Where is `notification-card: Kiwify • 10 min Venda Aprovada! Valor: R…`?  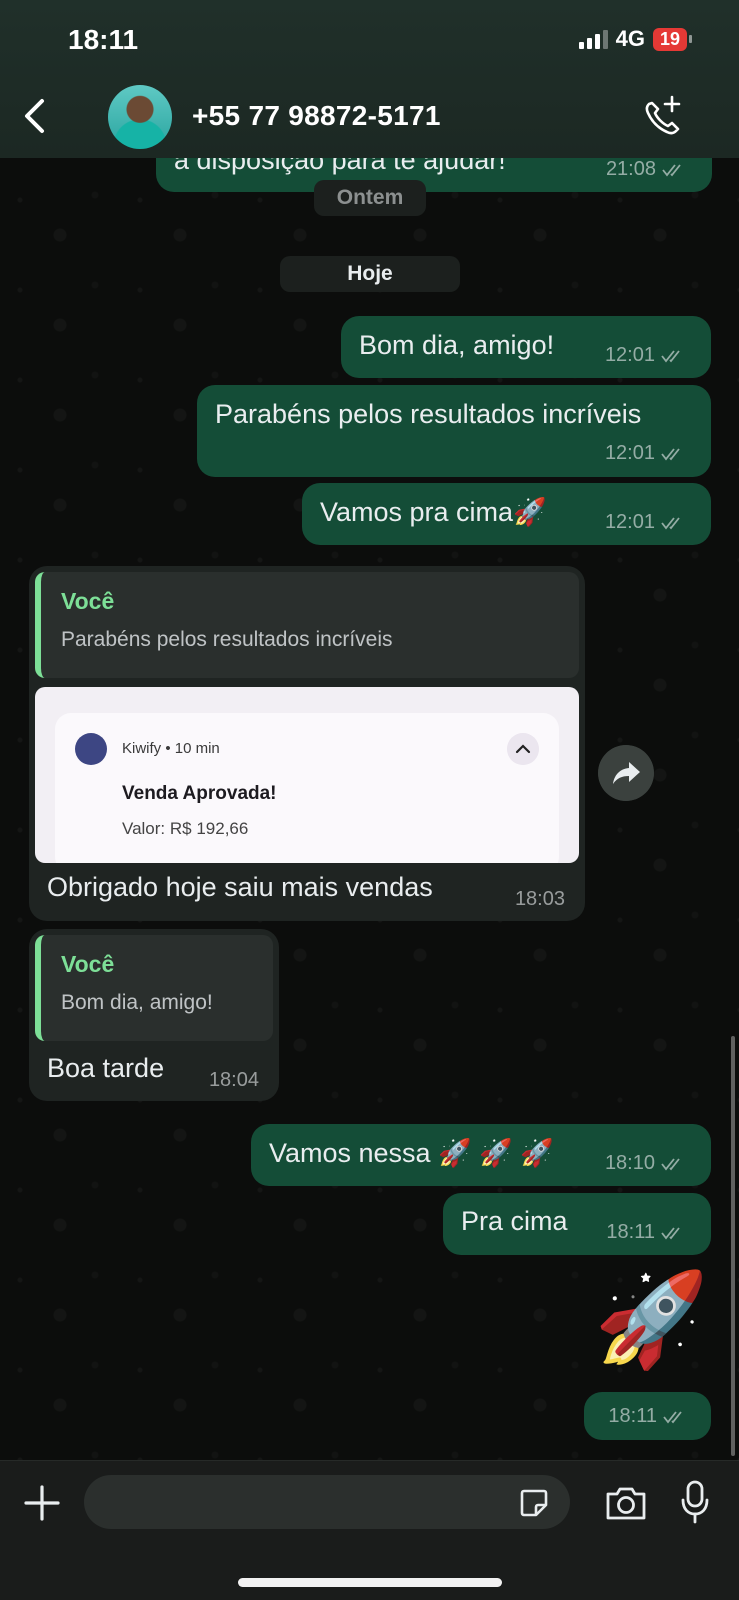
notification-card: Kiwify • 10 min Venda Aprovada! Valor: R… is located at coordinates (307, 788).